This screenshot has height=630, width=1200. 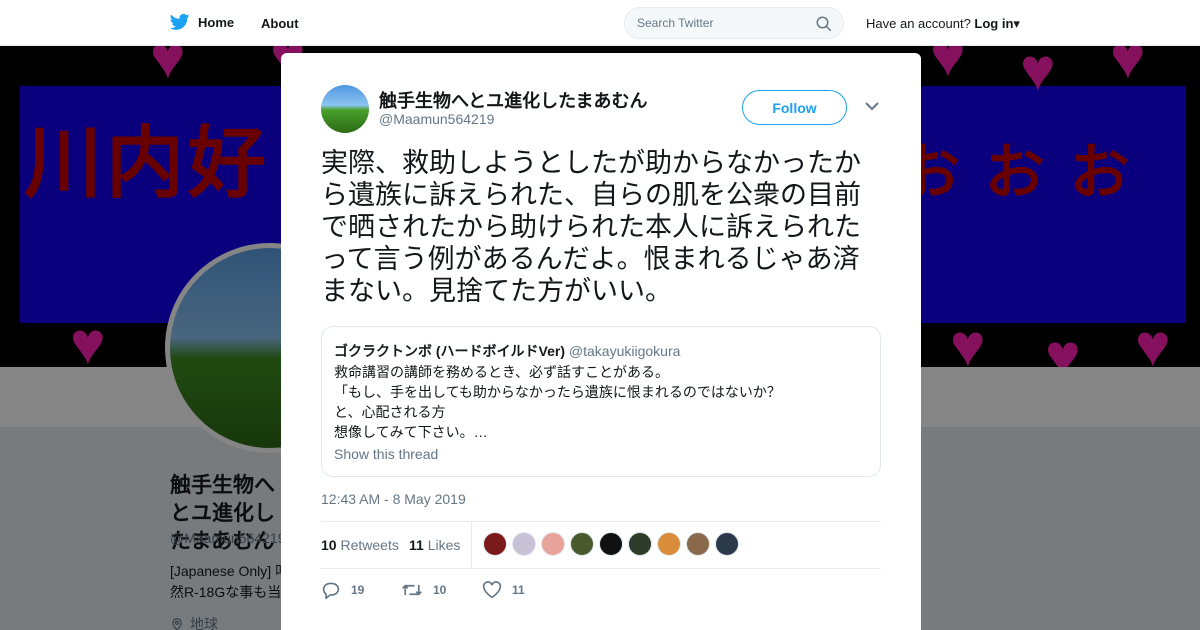 What do you see at coordinates (1166, 24) in the screenshot?
I see `close-icon` at bounding box center [1166, 24].